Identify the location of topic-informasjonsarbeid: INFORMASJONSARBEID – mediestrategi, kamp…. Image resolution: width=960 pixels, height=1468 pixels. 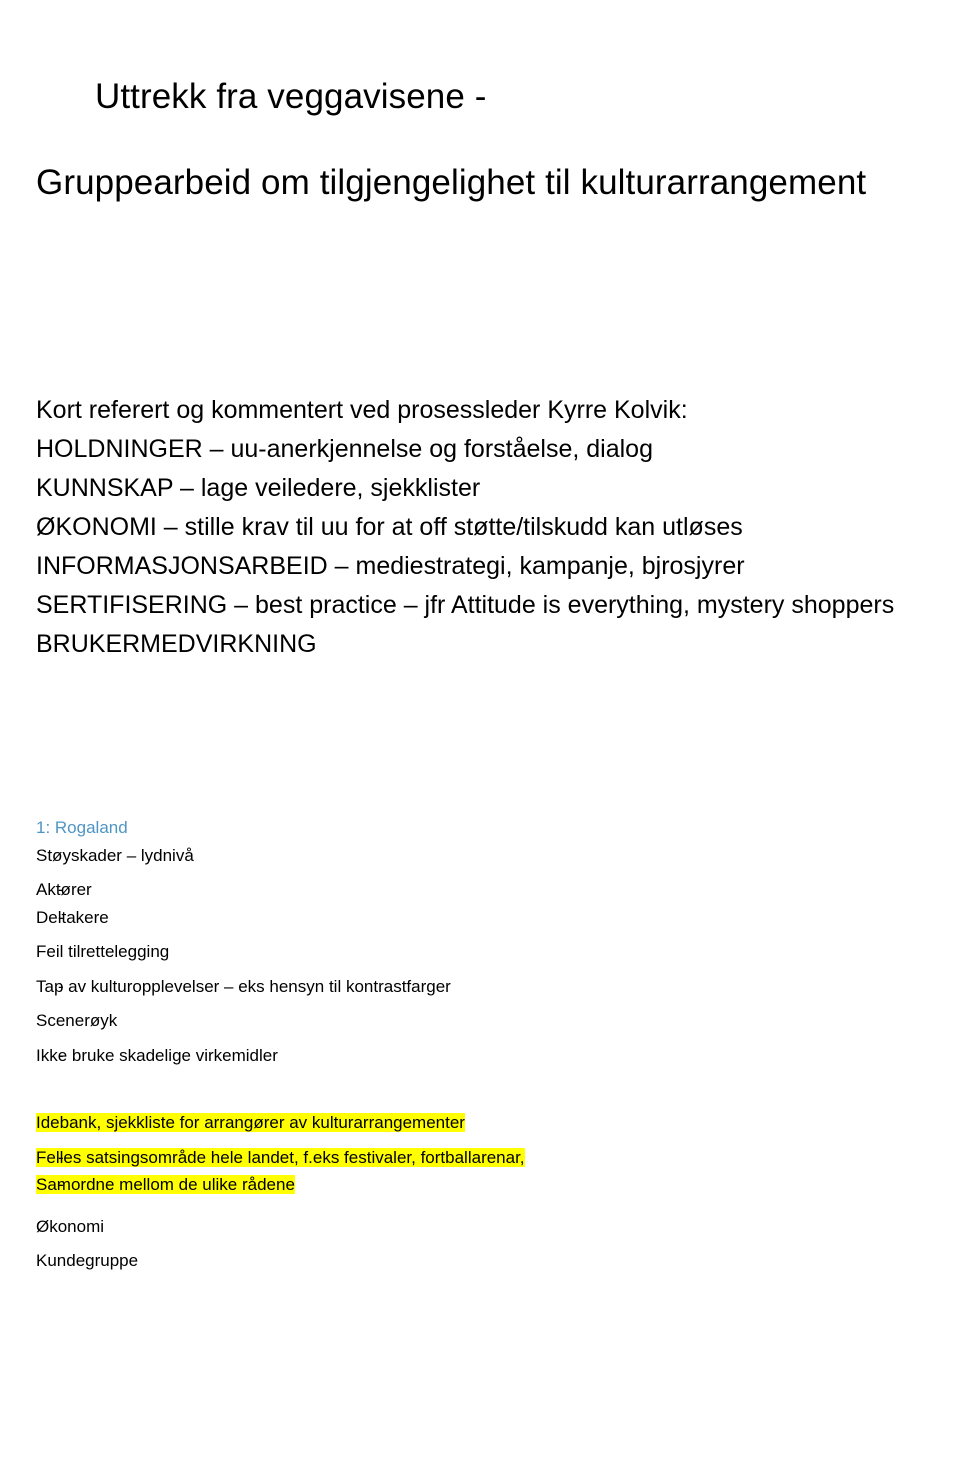
(390, 566).